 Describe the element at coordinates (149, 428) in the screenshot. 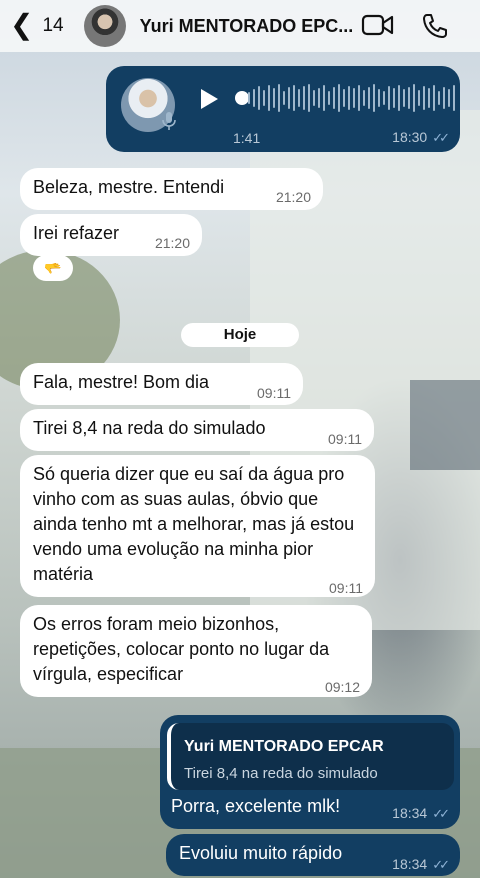

I see `message-text: Tirei 8,4 na reda do simulado` at that location.